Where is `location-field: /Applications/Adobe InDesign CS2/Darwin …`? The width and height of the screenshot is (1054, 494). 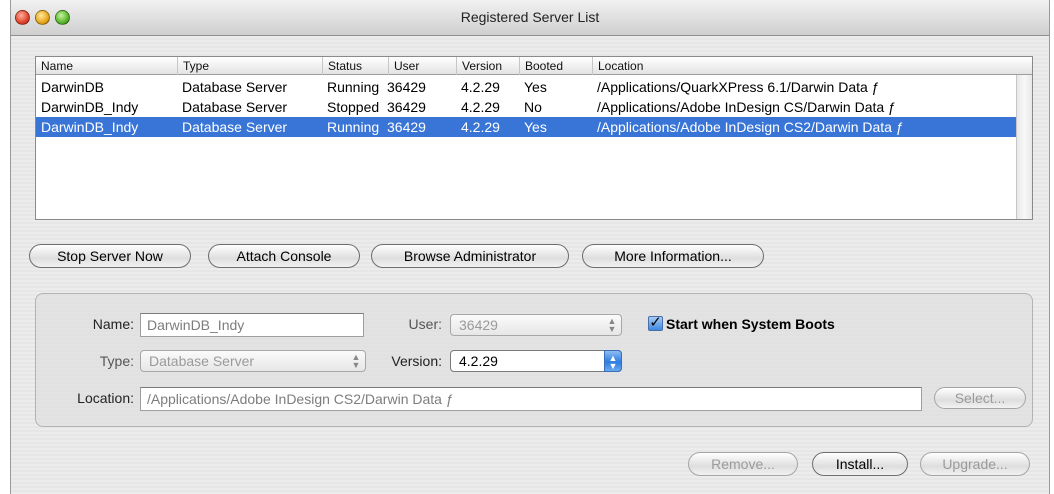 location-field: /Applications/Adobe InDesign CS2/Darwin … is located at coordinates (531, 399).